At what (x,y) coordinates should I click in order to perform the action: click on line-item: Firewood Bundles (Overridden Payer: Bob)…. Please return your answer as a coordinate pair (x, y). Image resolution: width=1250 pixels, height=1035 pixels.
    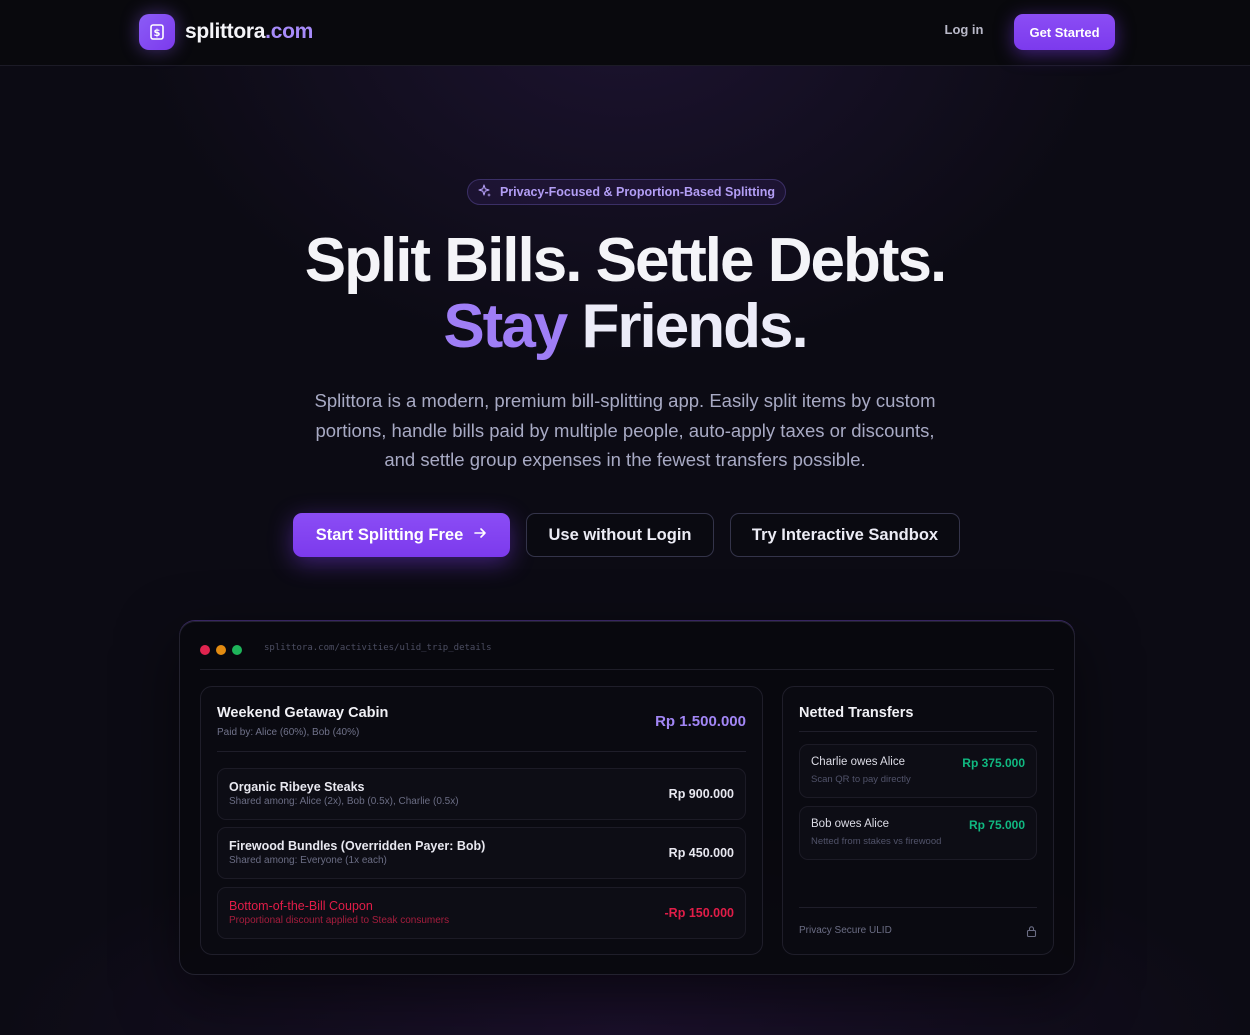
    Looking at the image, I should click on (481, 853).